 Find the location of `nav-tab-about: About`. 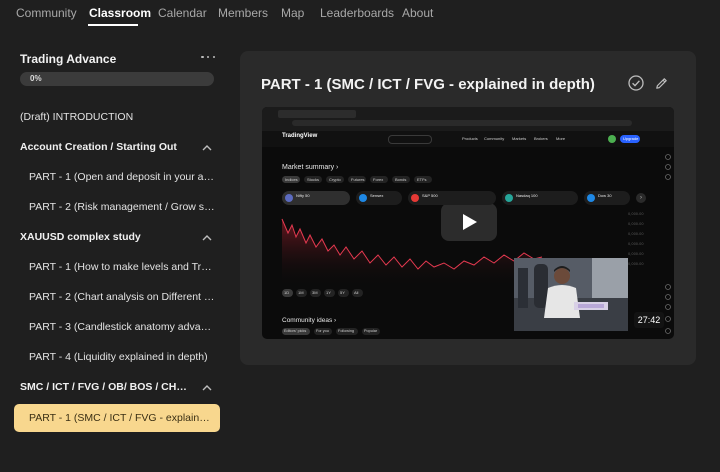

nav-tab-about: About is located at coordinates (417, 13).